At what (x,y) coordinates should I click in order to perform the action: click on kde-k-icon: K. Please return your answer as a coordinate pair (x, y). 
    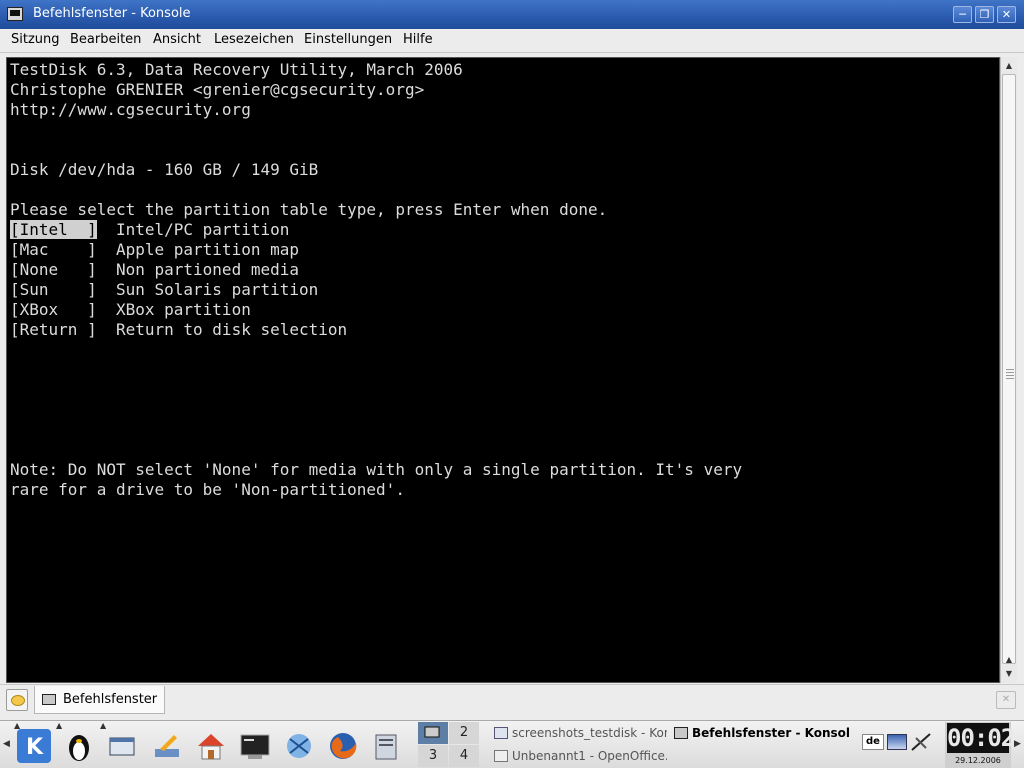
    Looking at the image, I should click on (35, 747).